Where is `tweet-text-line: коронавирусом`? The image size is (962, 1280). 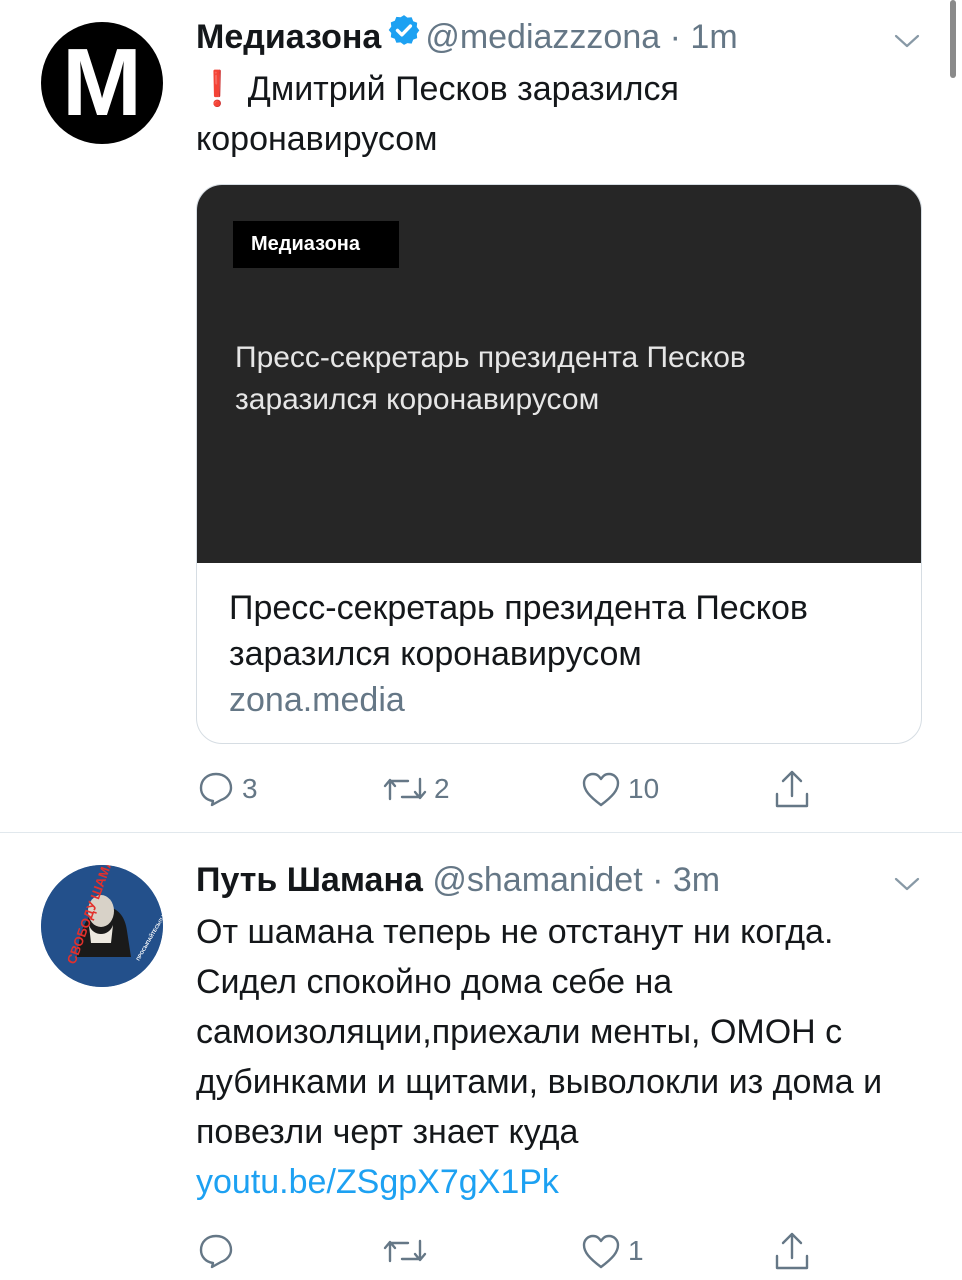
tweet-text-line: коронавирусом is located at coordinates (317, 139).